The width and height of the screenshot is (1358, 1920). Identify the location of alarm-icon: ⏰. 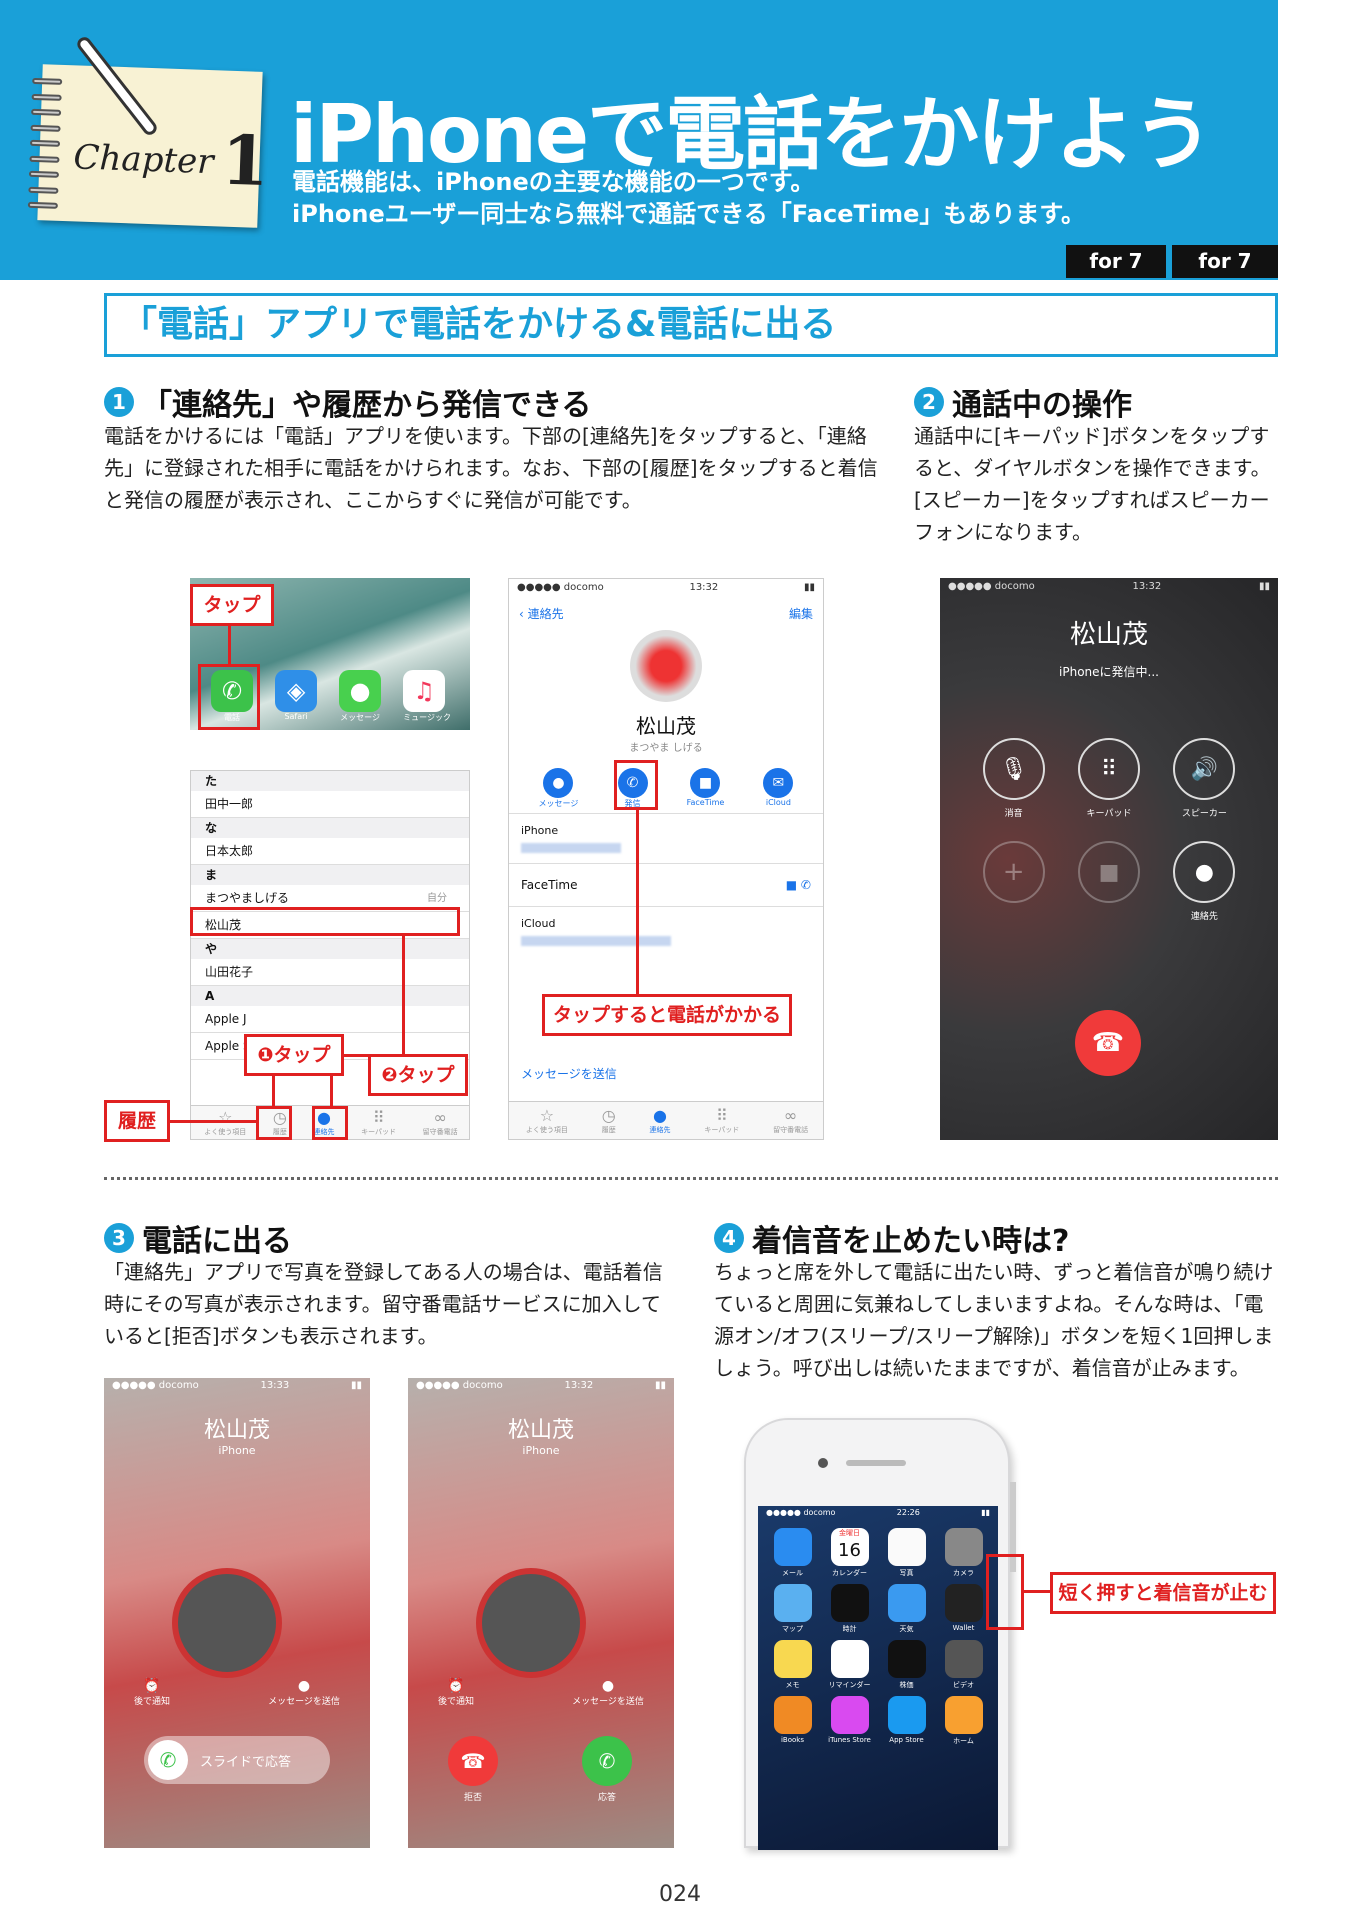
(456, 1686).